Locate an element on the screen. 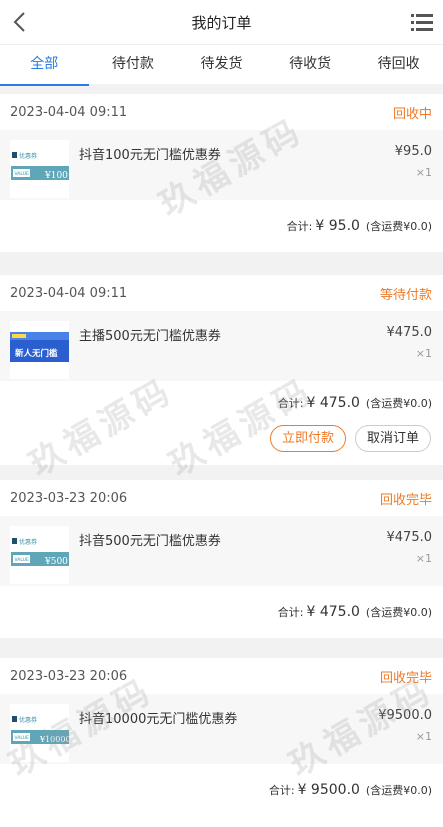  order-actions: 立即付款 取消订单 is located at coordinates (221, 445).